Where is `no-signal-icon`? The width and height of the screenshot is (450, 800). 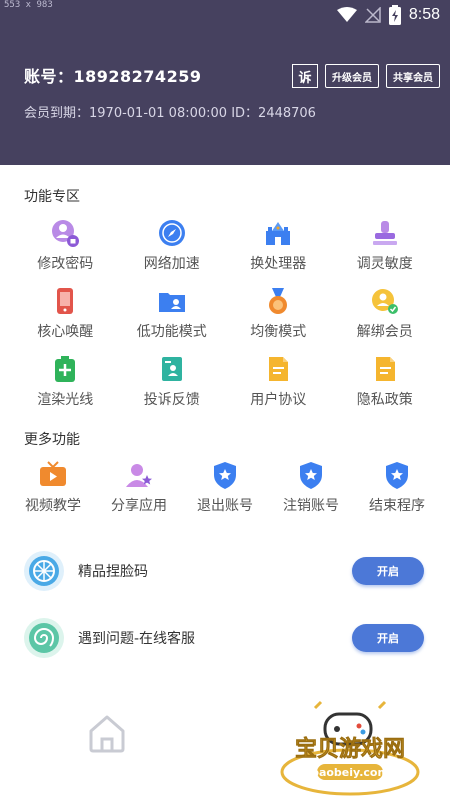 no-signal-icon is located at coordinates (372, 15).